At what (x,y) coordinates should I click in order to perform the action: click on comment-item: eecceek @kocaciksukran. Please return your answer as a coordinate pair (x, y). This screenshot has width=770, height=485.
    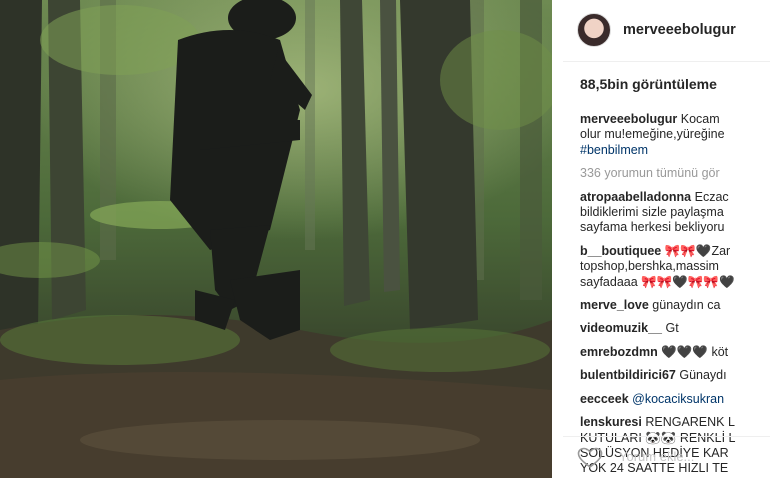
    Looking at the image, I should click on (675, 399).